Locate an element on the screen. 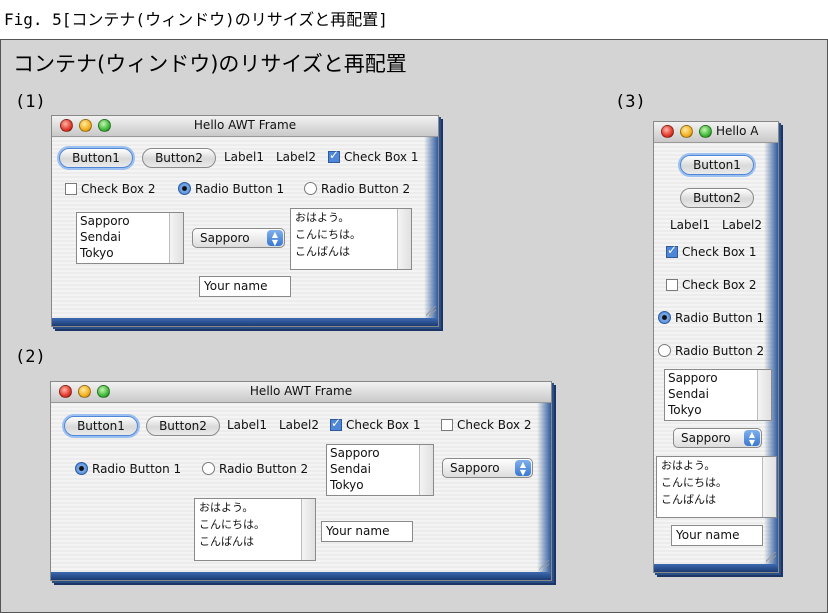 Image resolution: width=828 pixels, height=613 pixels. window-title: Hello AWT Frame is located at coordinates (245, 125).